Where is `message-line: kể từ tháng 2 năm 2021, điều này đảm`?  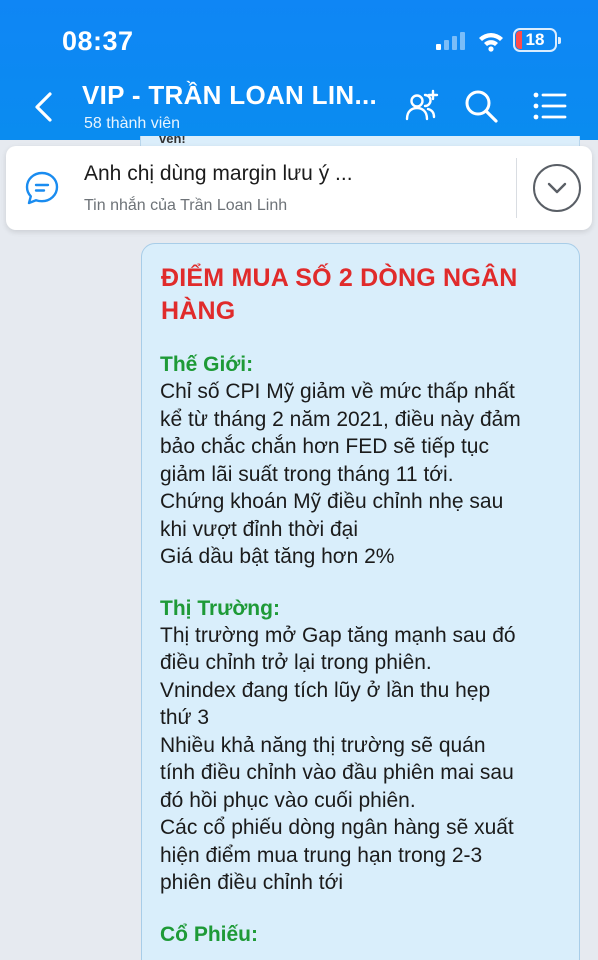 message-line: kể từ tháng 2 năm 2021, điều này đảm is located at coordinates (340, 419).